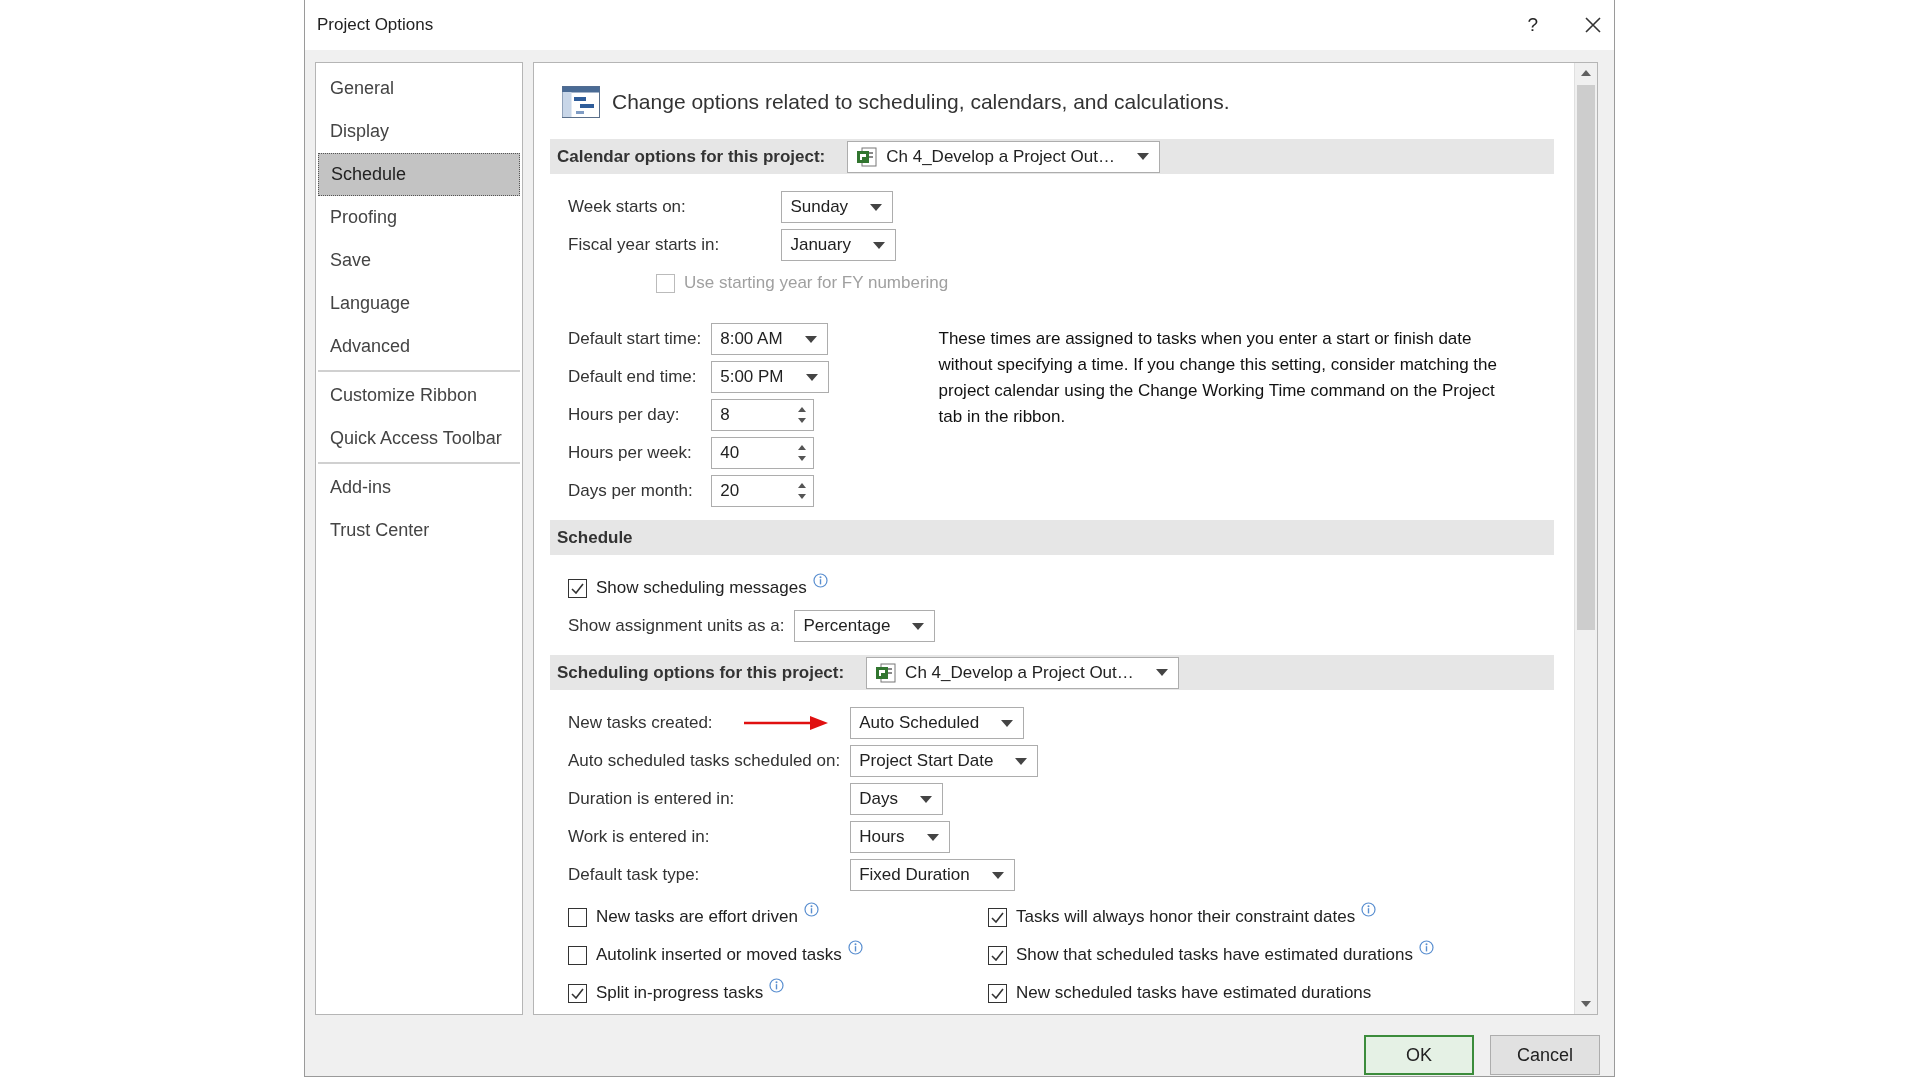  What do you see at coordinates (419, 346) in the screenshot?
I see `sidebar-item: Advanced` at bounding box center [419, 346].